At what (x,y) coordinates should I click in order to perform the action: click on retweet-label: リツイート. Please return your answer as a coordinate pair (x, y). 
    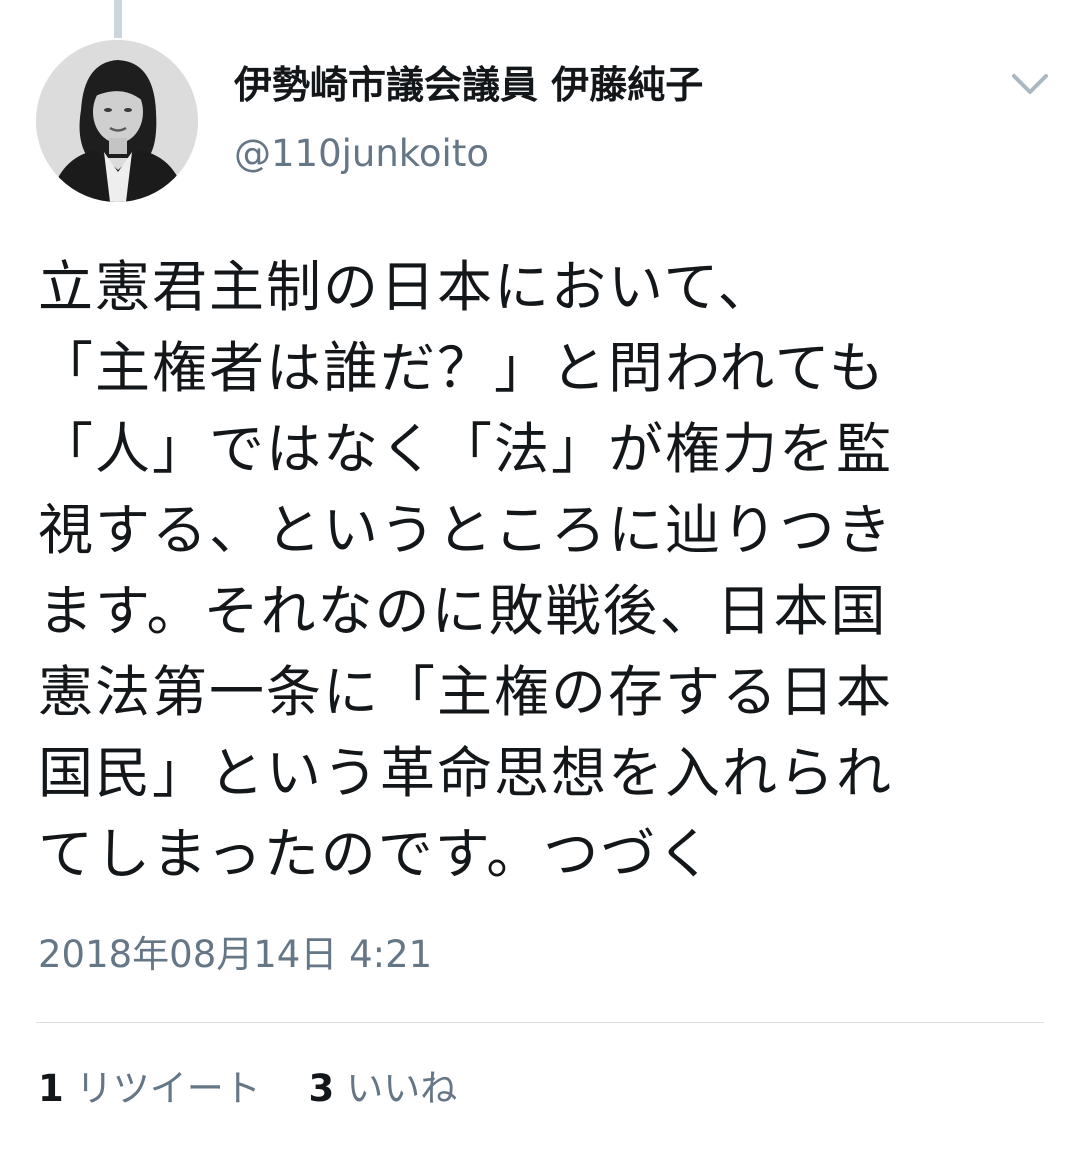
    Looking at the image, I should click on (168, 1088).